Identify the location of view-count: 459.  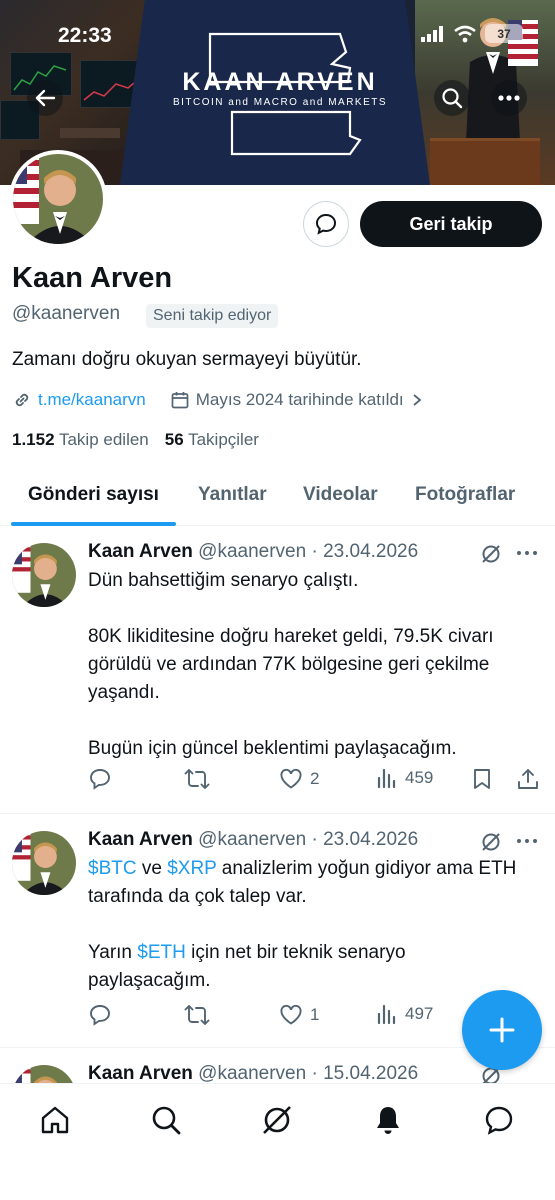
(419, 777).